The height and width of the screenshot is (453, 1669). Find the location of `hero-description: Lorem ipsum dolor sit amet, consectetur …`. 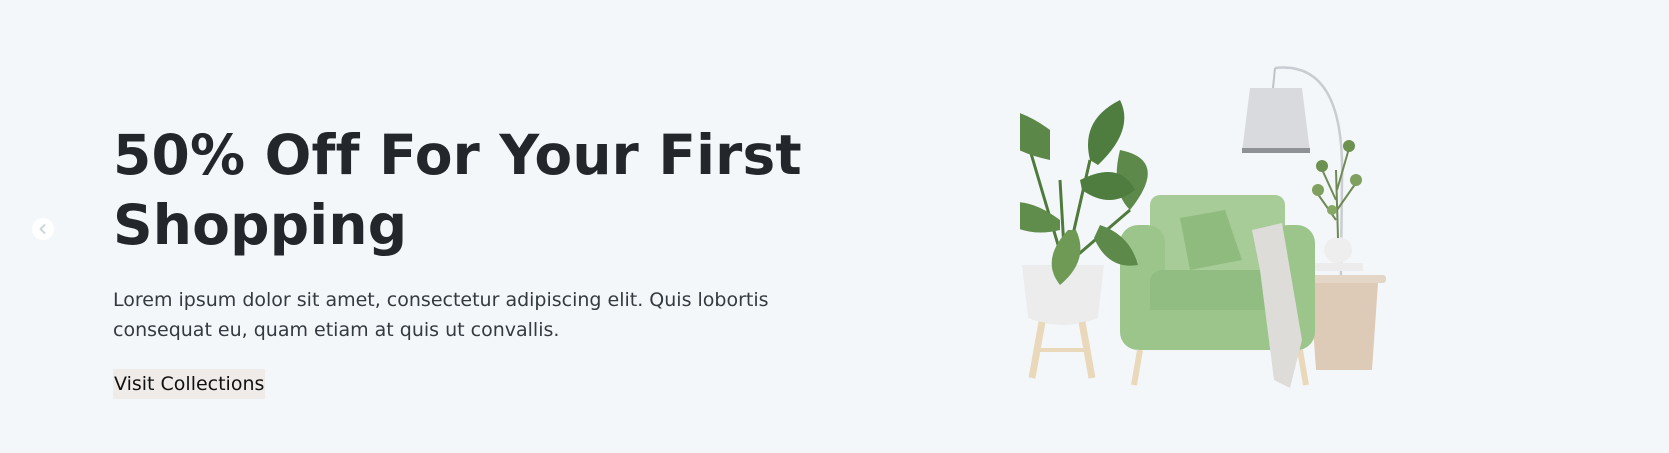

hero-description: Lorem ipsum dolor sit amet, consectetur … is located at coordinates (441, 315).